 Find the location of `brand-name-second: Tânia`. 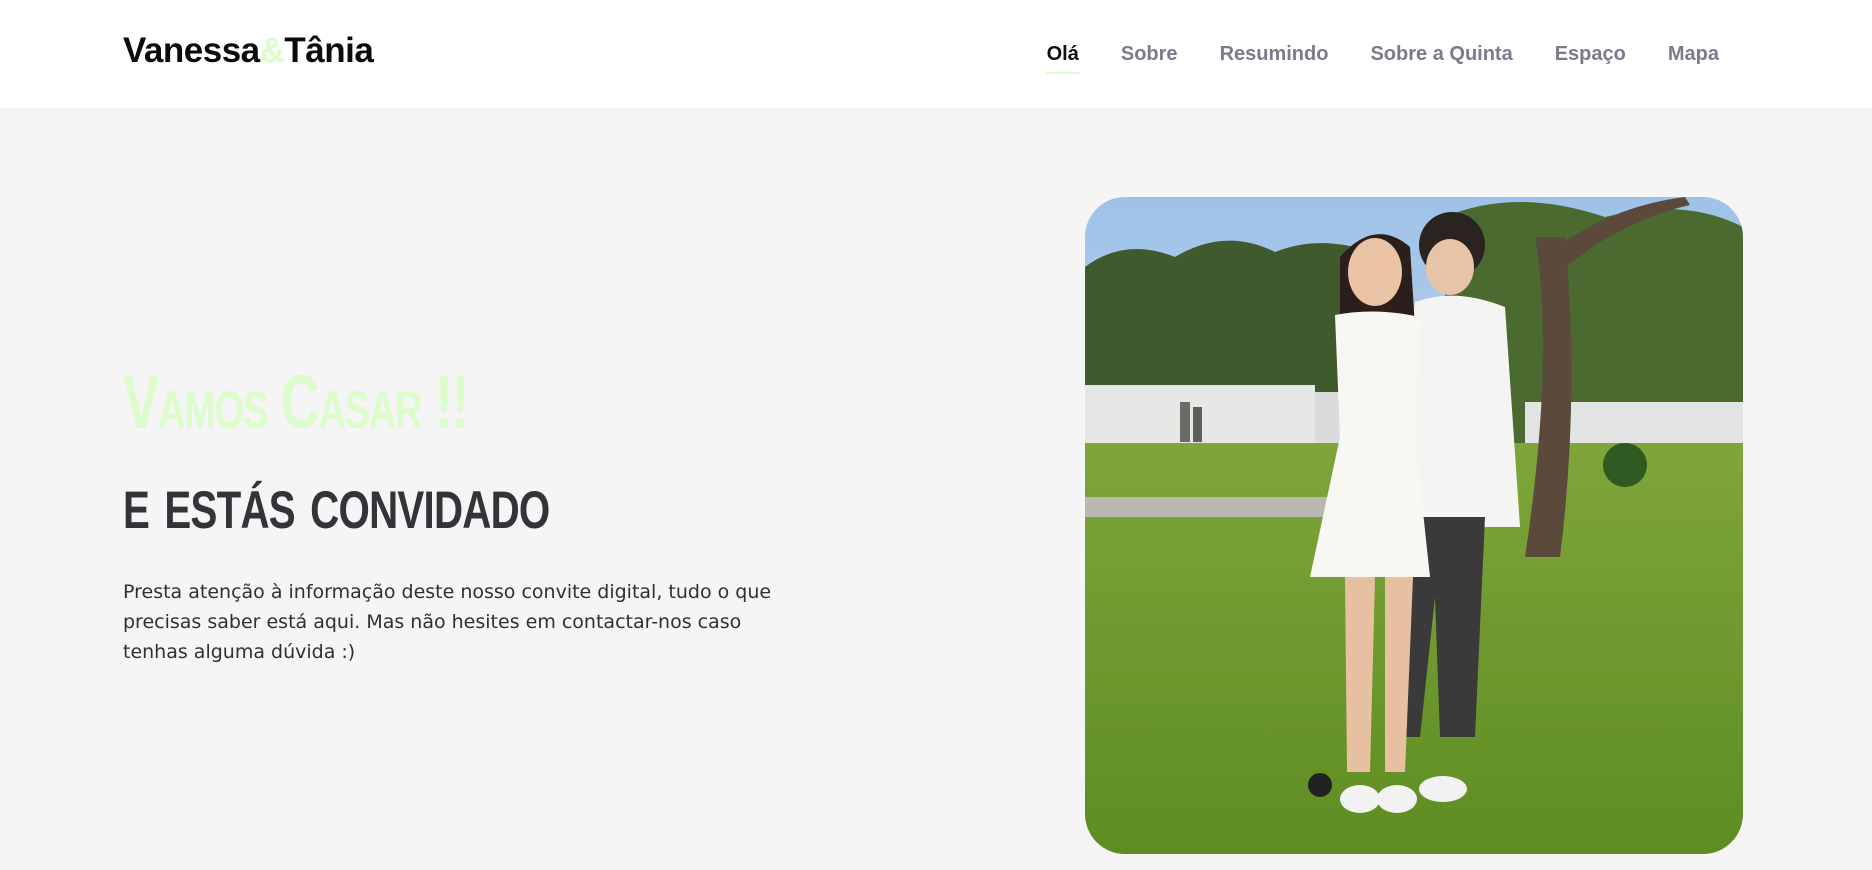

brand-name-second: Tânia is located at coordinates (329, 50).